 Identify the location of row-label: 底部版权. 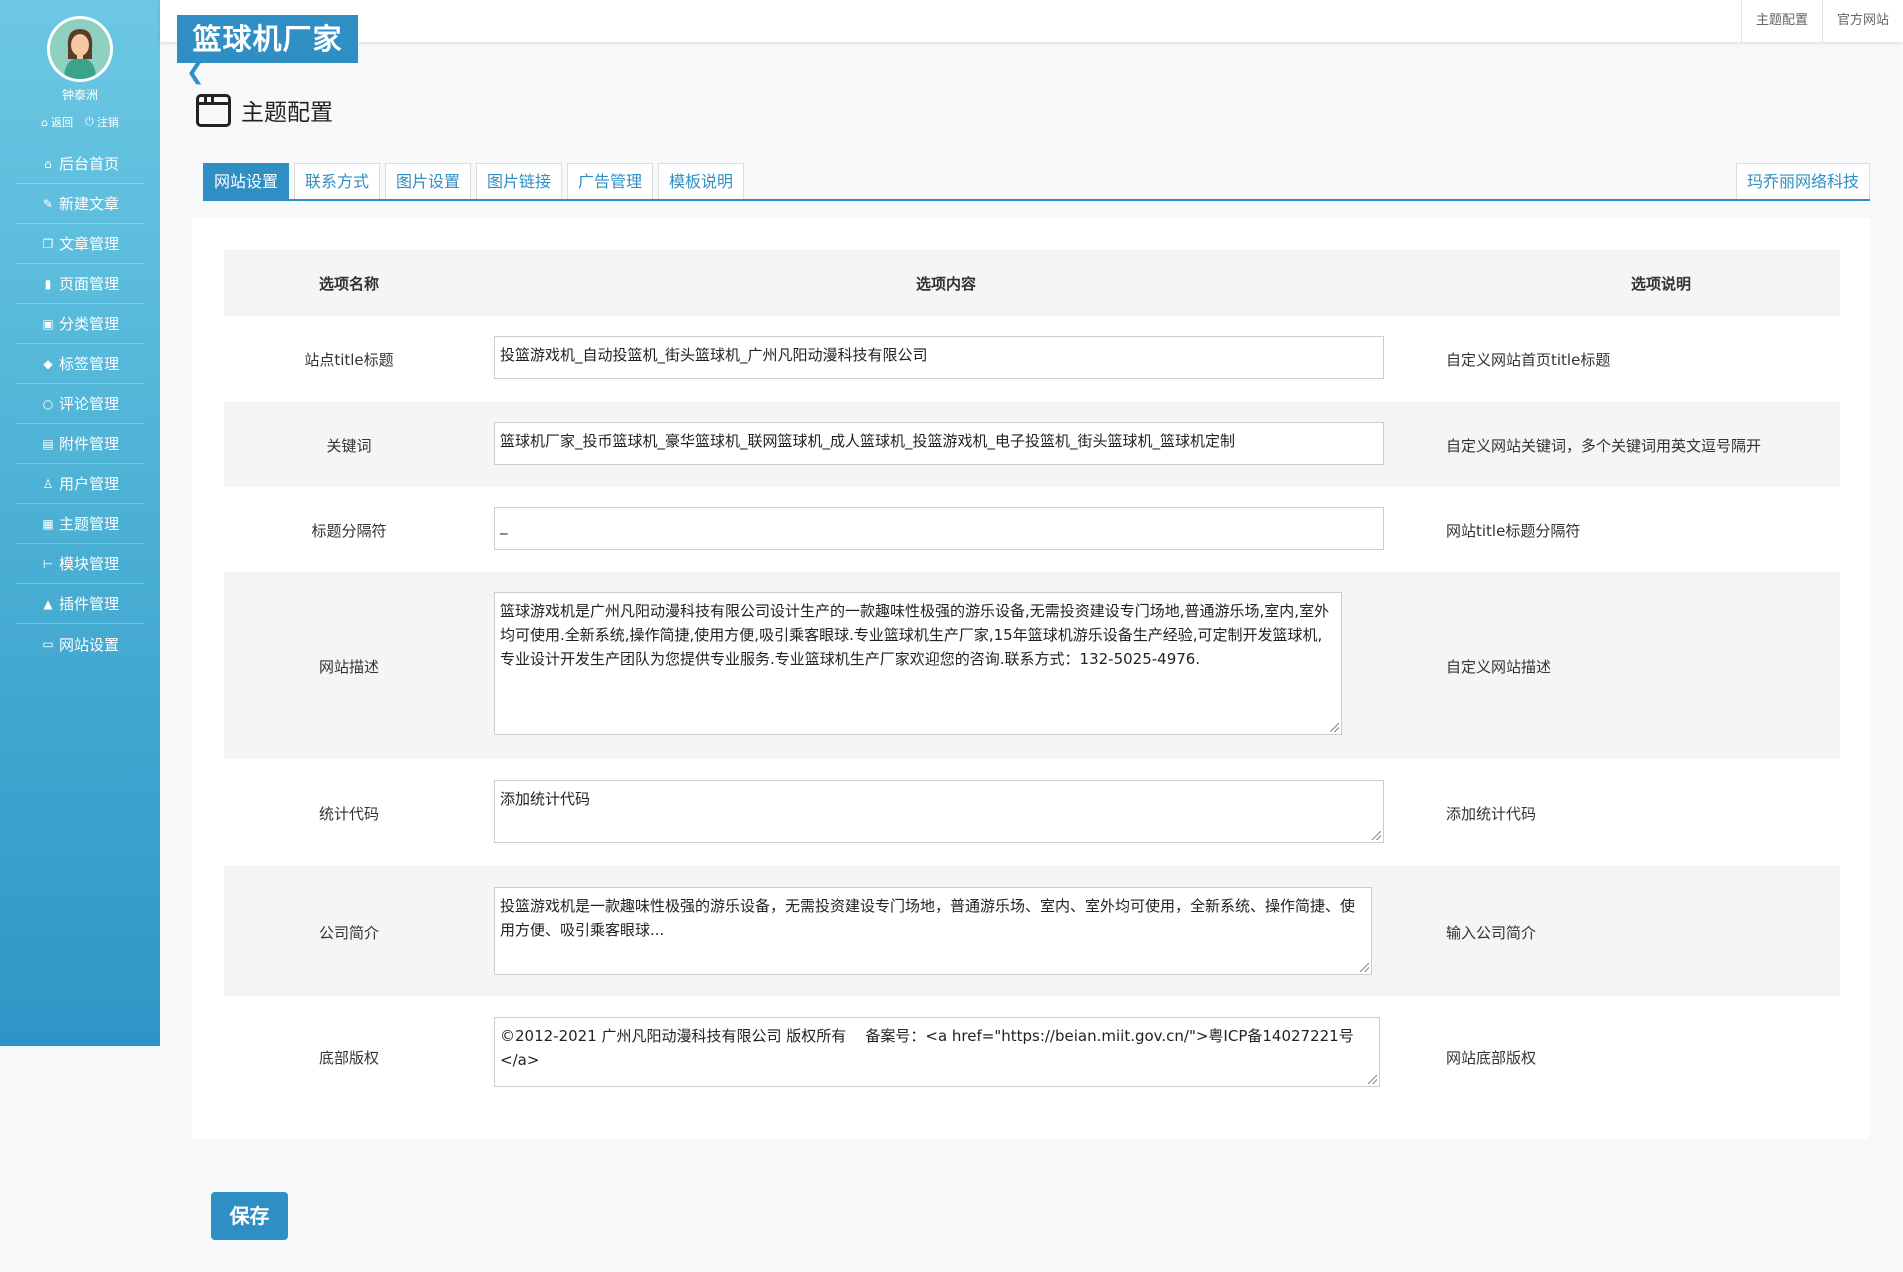
(348, 1058).